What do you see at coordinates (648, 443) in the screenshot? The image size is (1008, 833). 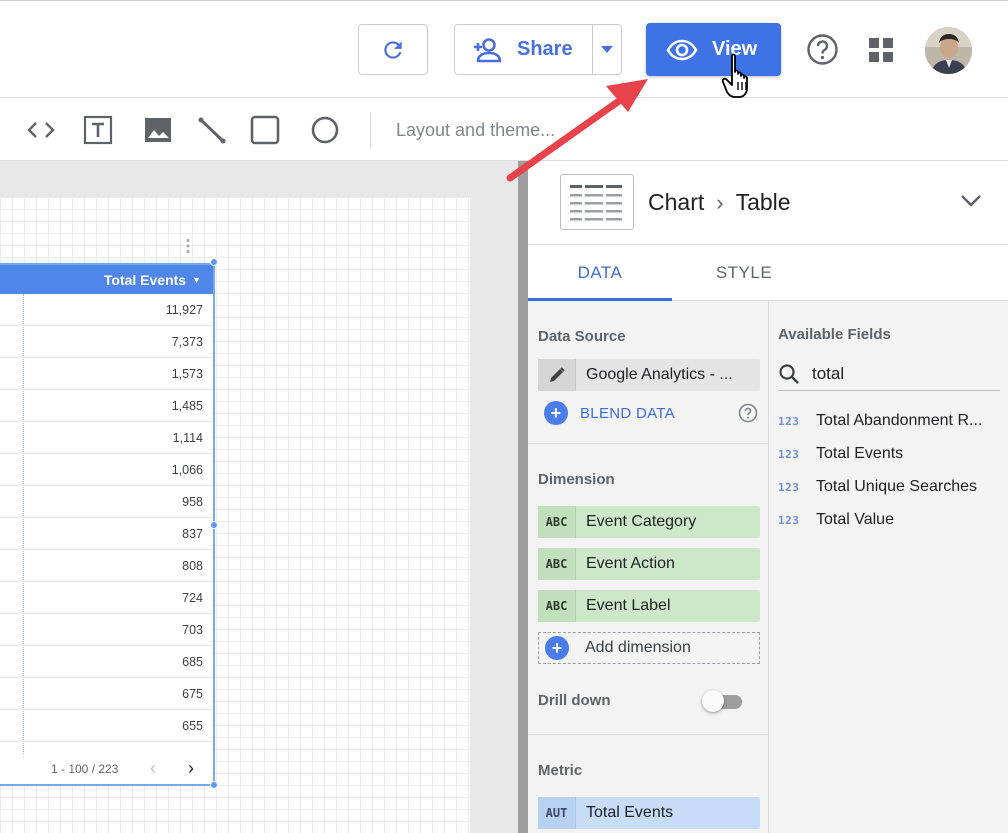 I see `section-divider` at bounding box center [648, 443].